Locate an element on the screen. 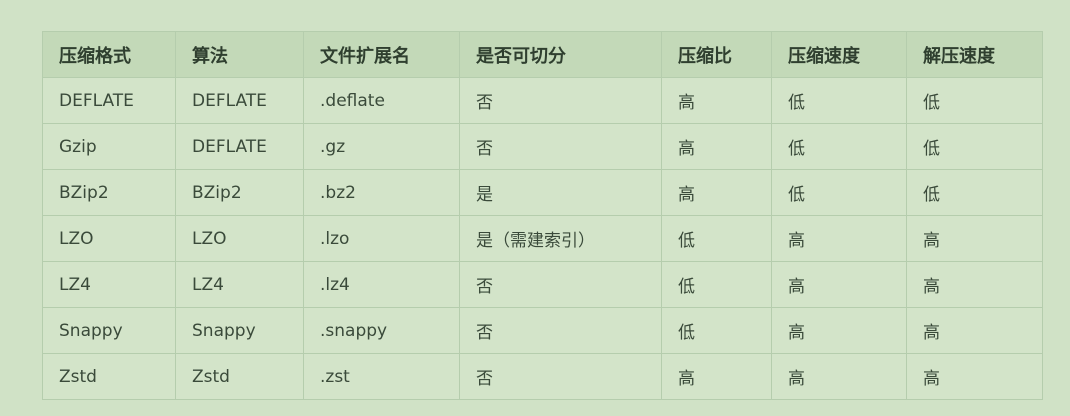 This screenshot has height=416, width=1070. table-cell: .snappy is located at coordinates (381, 330).